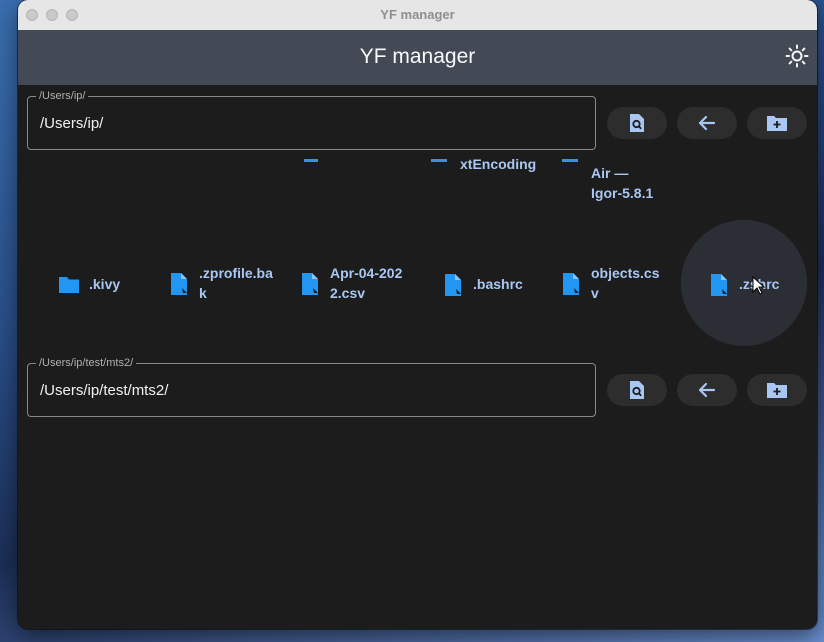 This screenshot has height=642, width=824. I want to click on file-name-label: .bashrc, so click(498, 284).